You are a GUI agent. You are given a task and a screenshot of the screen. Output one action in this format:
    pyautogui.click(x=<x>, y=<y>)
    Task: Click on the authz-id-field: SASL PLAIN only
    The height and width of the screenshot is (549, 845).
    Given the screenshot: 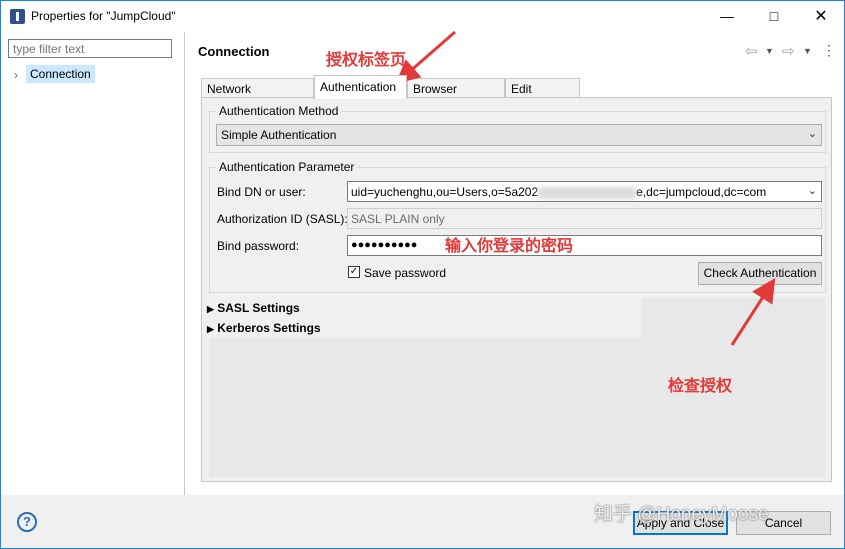 What is the action you would take?
    pyautogui.click(x=584, y=218)
    